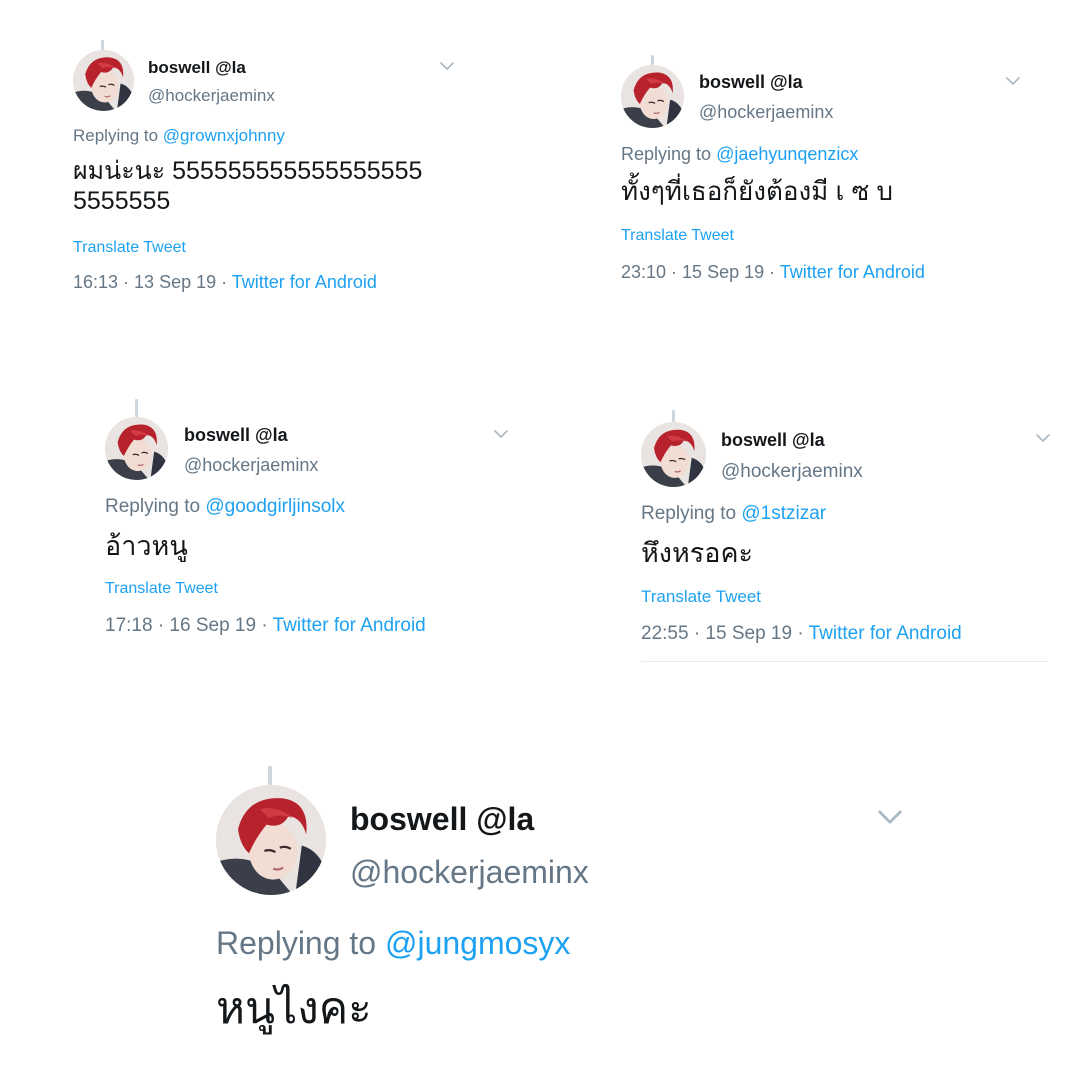  What do you see at coordinates (294, 1008) in the screenshot?
I see `tweet-text: หนูไงคะ` at bounding box center [294, 1008].